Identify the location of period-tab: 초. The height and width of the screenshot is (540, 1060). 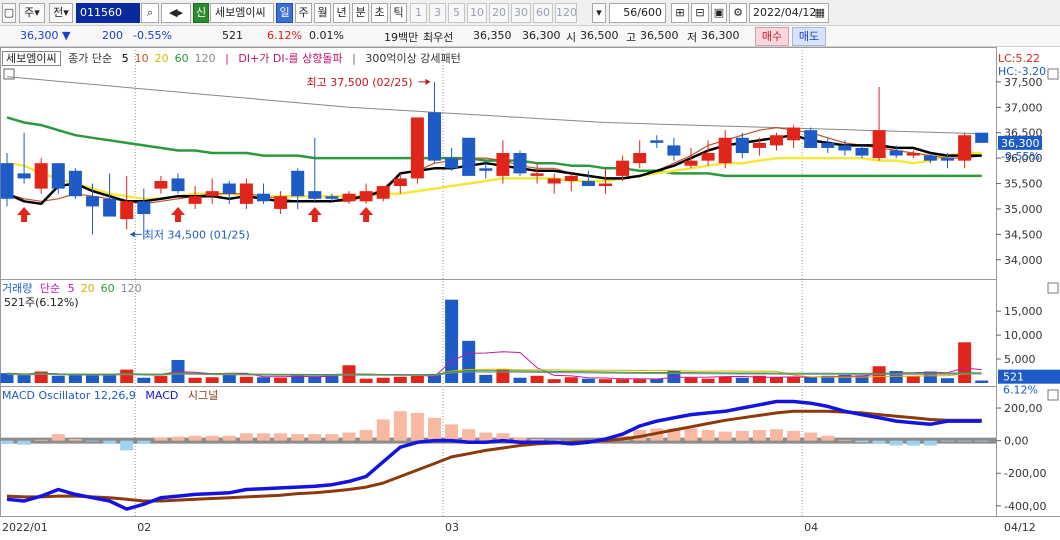
(379, 13).